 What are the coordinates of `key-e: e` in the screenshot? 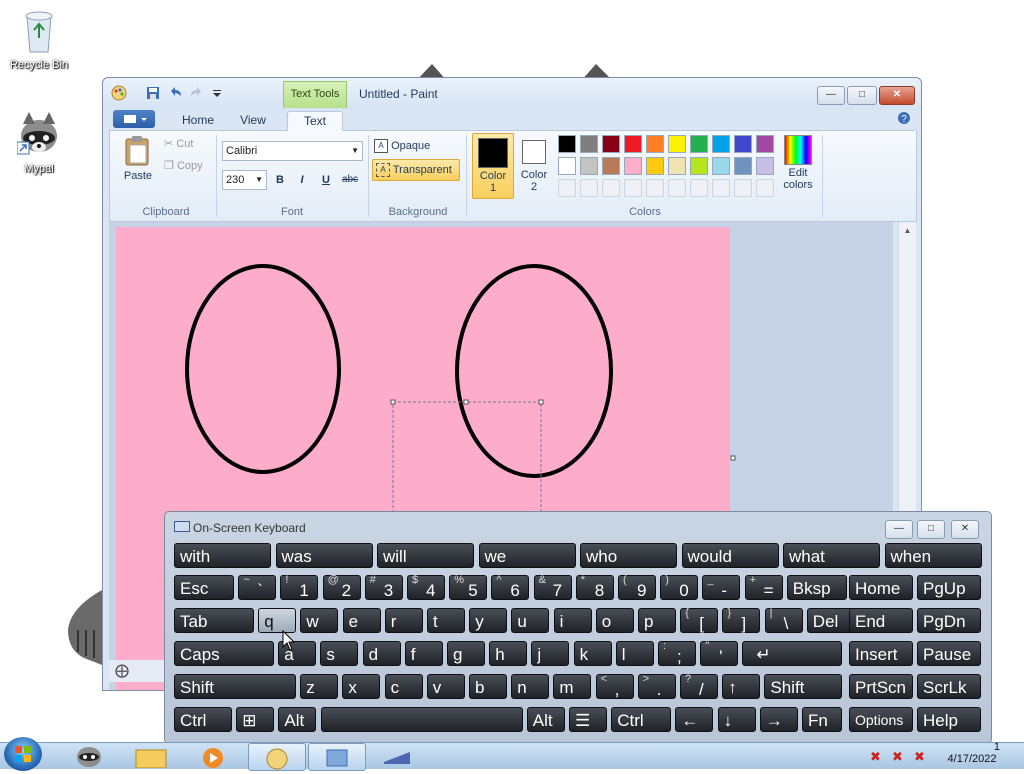 It's located at (361, 620).